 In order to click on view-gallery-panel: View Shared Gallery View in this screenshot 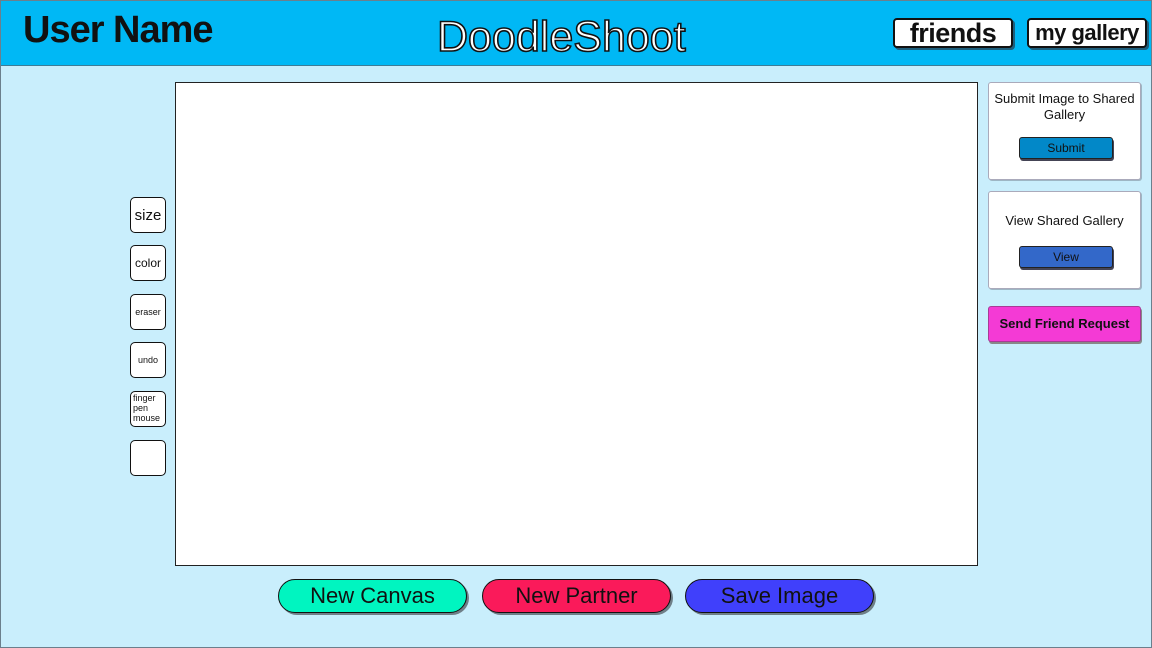, I will do `click(1064, 240)`.